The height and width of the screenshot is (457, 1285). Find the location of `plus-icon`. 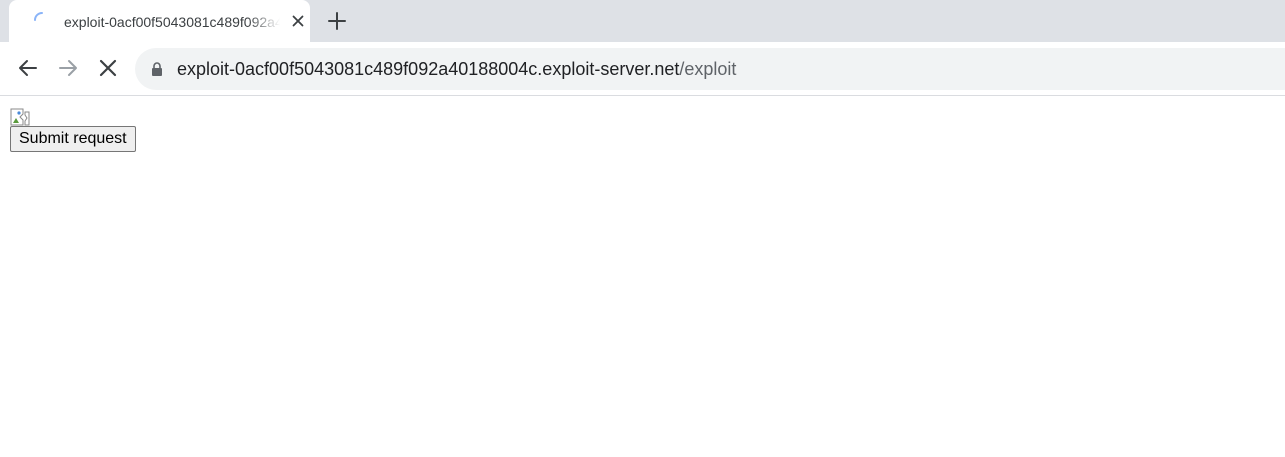

plus-icon is located at coordinates (337, 21).